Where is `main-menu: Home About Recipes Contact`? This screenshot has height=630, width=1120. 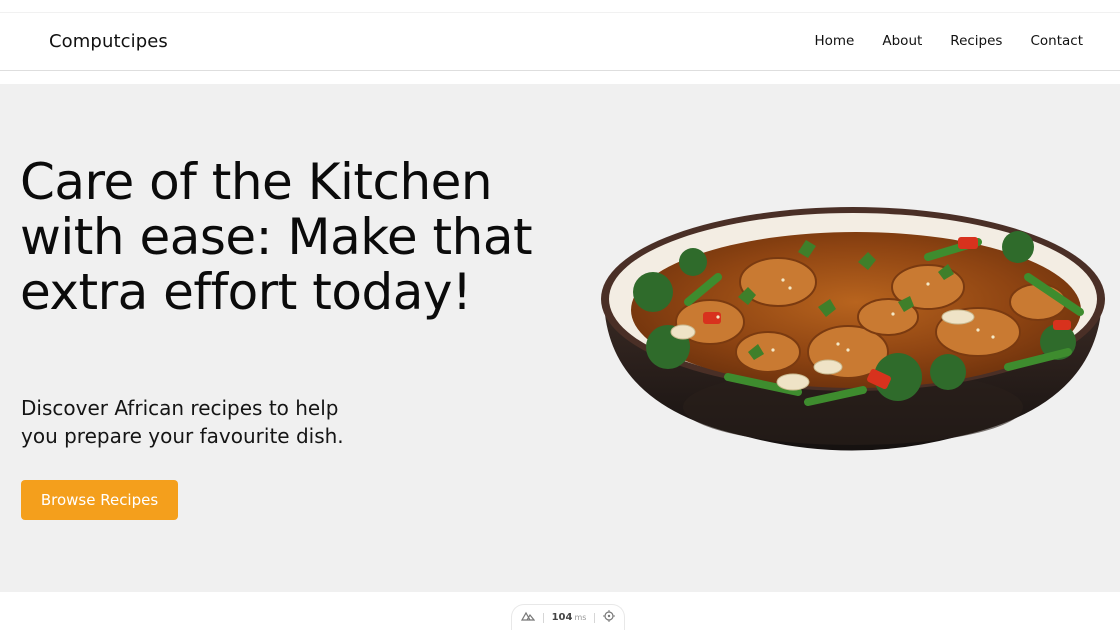
main-menu: Home About Recipes Contact is located at coordinates (949, 41).